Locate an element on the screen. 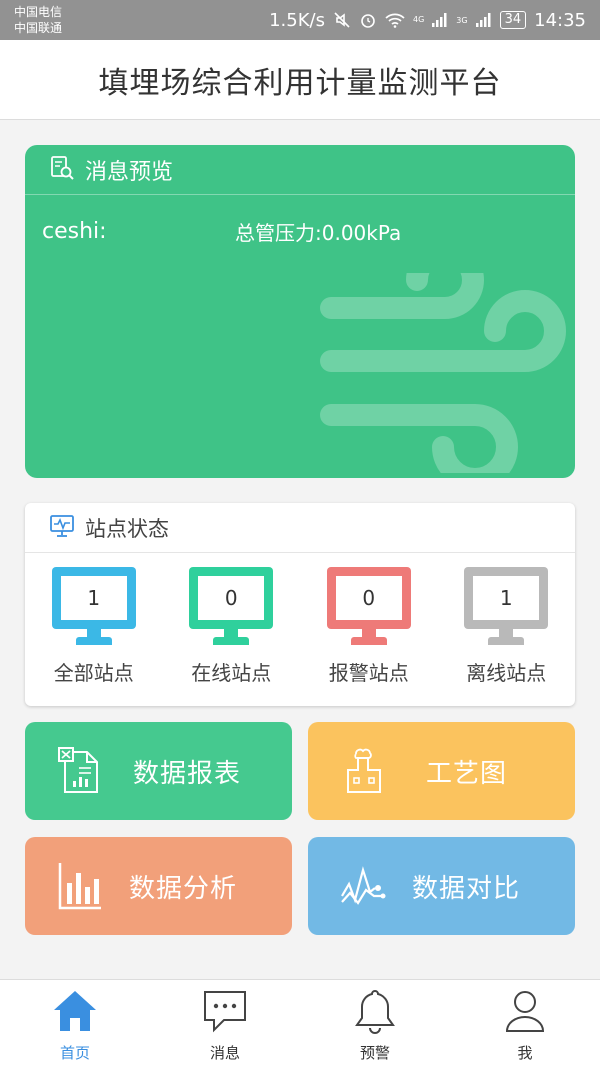 The width and height of the screenshot is (600, 1067). factory-icon is located at coordinates (364, 771).